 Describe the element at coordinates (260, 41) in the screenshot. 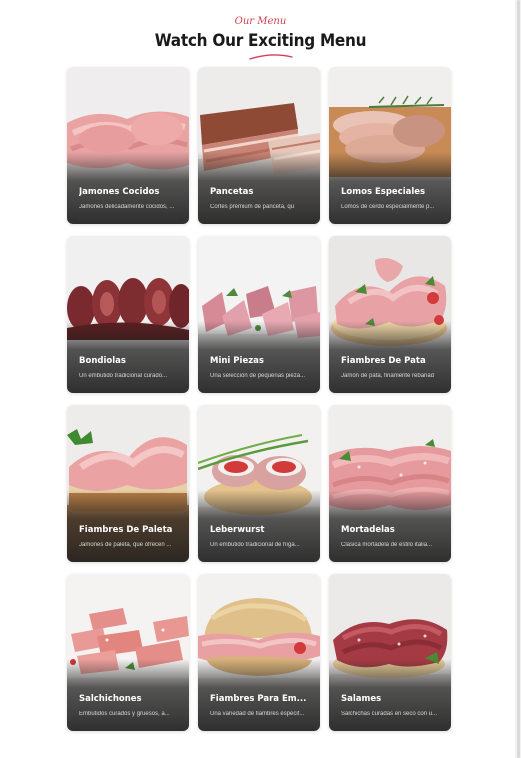

I see `page-title: Watch Our Exciting Menu` at that location.